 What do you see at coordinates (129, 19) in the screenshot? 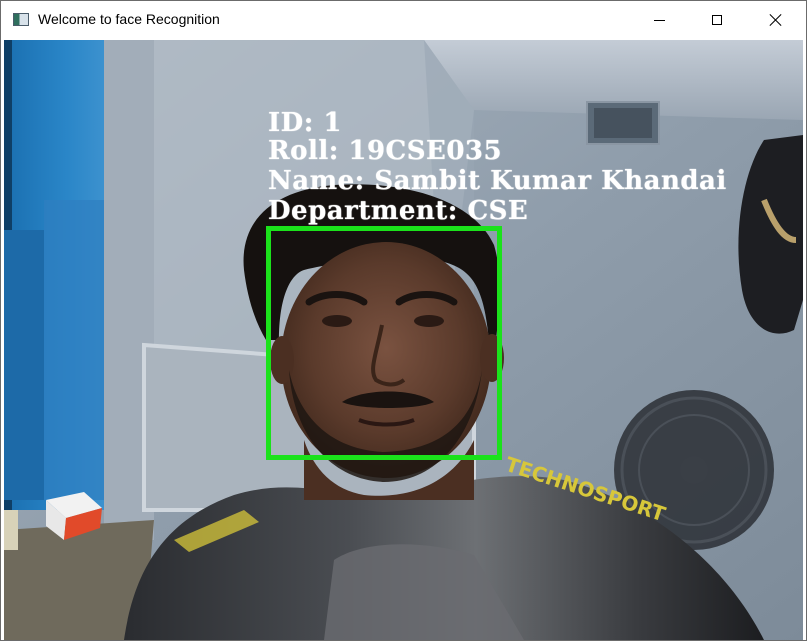
I see `window-title: Welcome to face Recognition` at bounding box center [129, 19].